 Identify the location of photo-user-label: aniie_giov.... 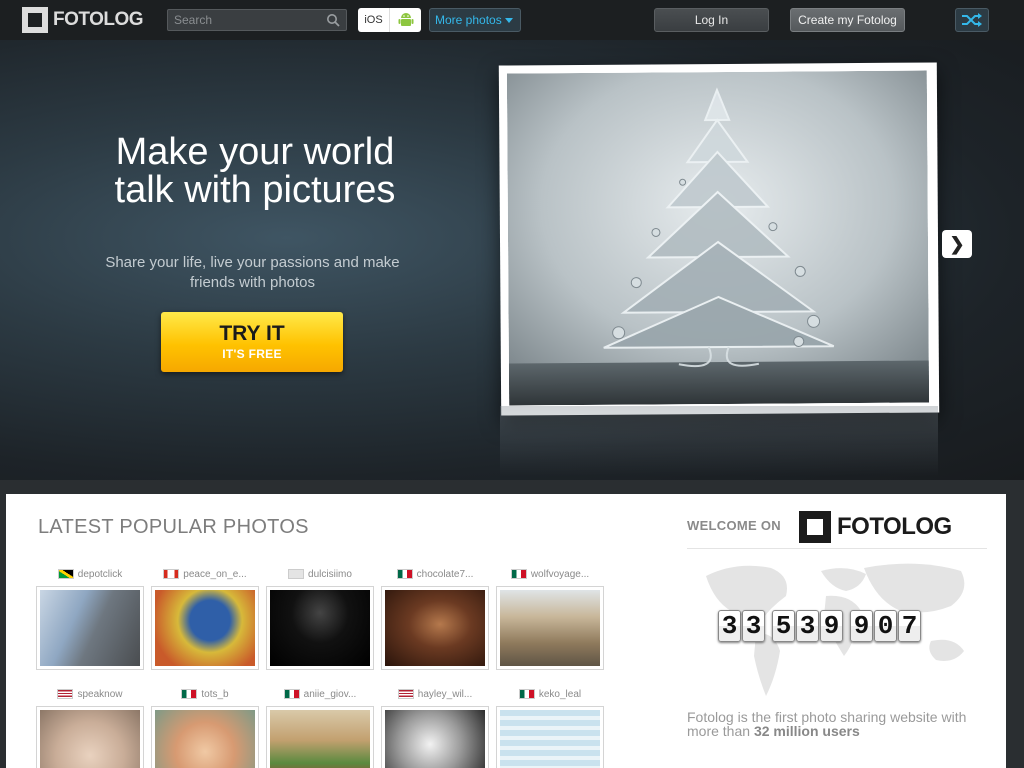
(320, 694).